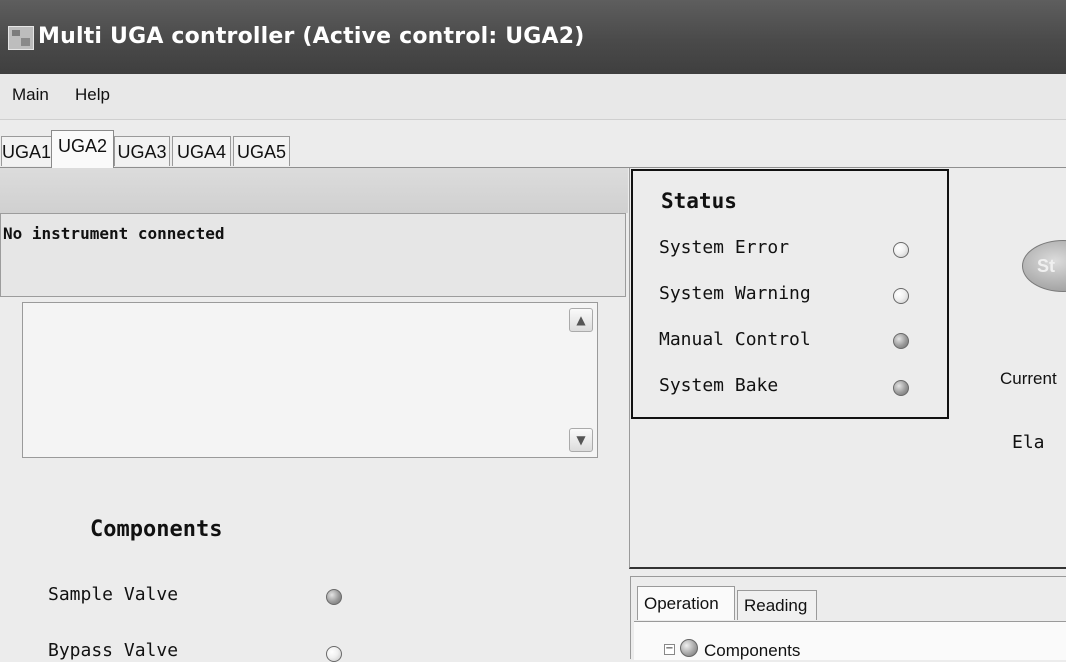 This screenshot has height=662, width=1066. What do you see at coordinates (334, 654) in the screenshot?
I see `bypass-valve-indicator-icon` at bounding box center [334, 654].